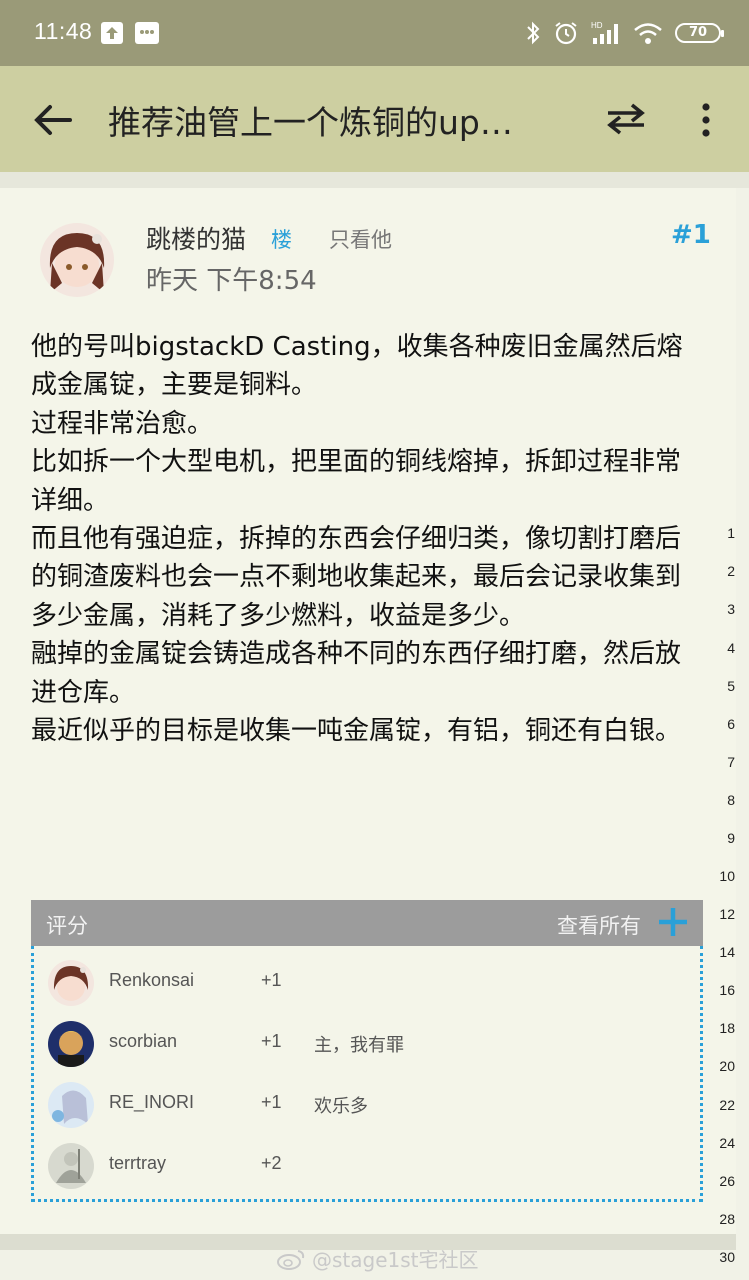 This screenshot has height=1280, width=749. Describe the element at coordinates (356, 731) in the screenshot. I see `content-paragraph: 最近似乎的目标是收集一吨金属锭，有铝，铜还有白银。` at that location.